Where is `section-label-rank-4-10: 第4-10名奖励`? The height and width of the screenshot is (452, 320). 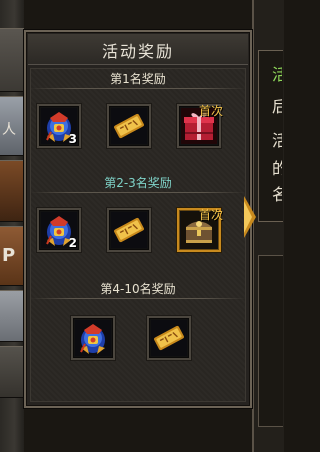
section-label-rank-4-10: 第4-10名奖励 is located at coordinates (138, 289).